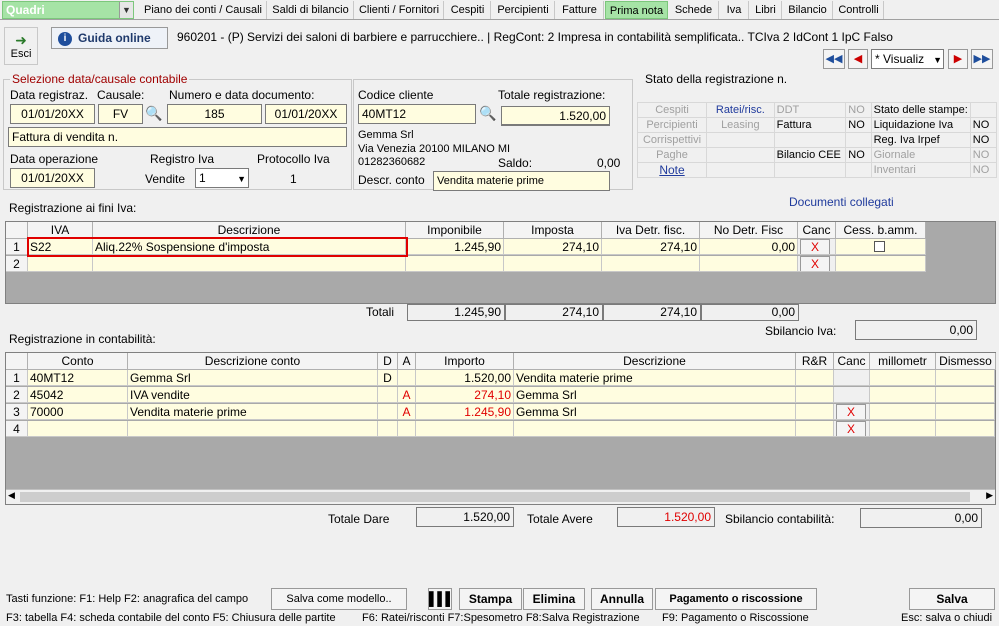 Image resolution: width=999 pixels, height=626 pixels. Describe the element at coordinates (495, 497) in the screenshot. I see `scrollbar-thumb` at that location.